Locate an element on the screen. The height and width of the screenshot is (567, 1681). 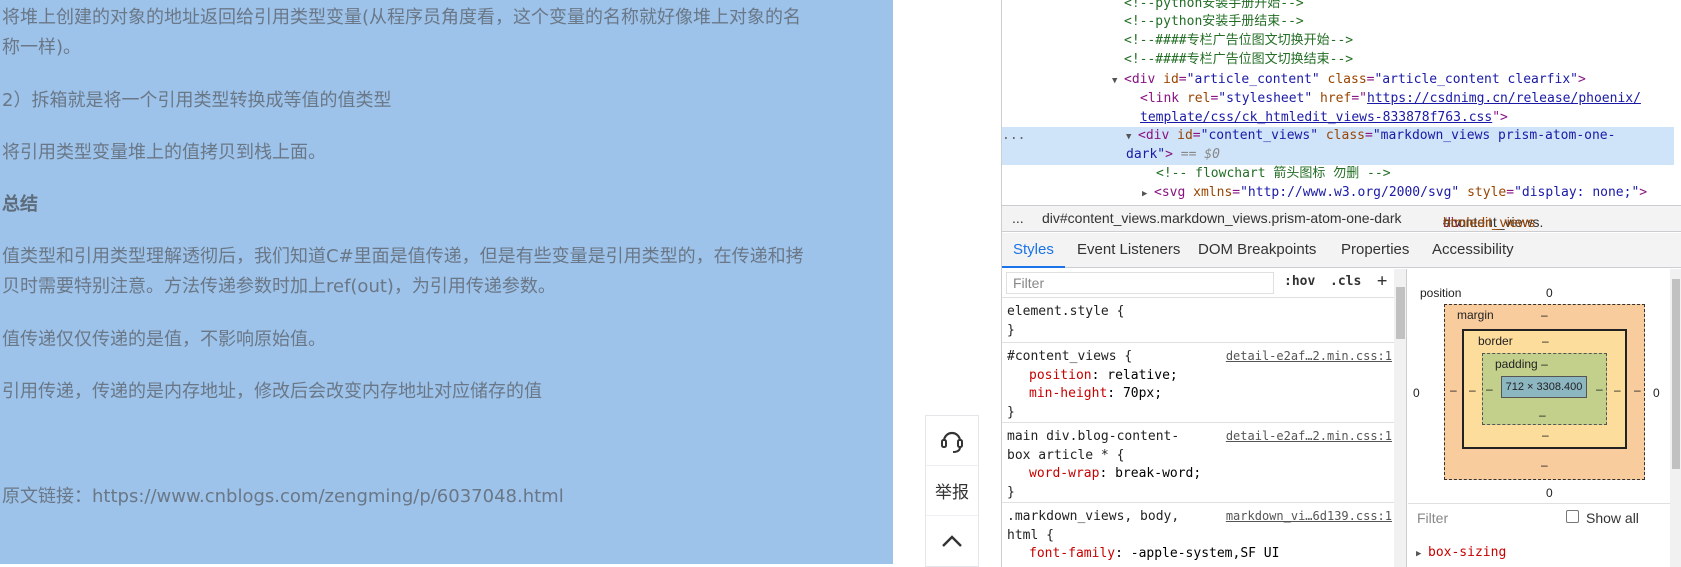
floating-toolbar: 举报 is located at coordinates (952, 491).